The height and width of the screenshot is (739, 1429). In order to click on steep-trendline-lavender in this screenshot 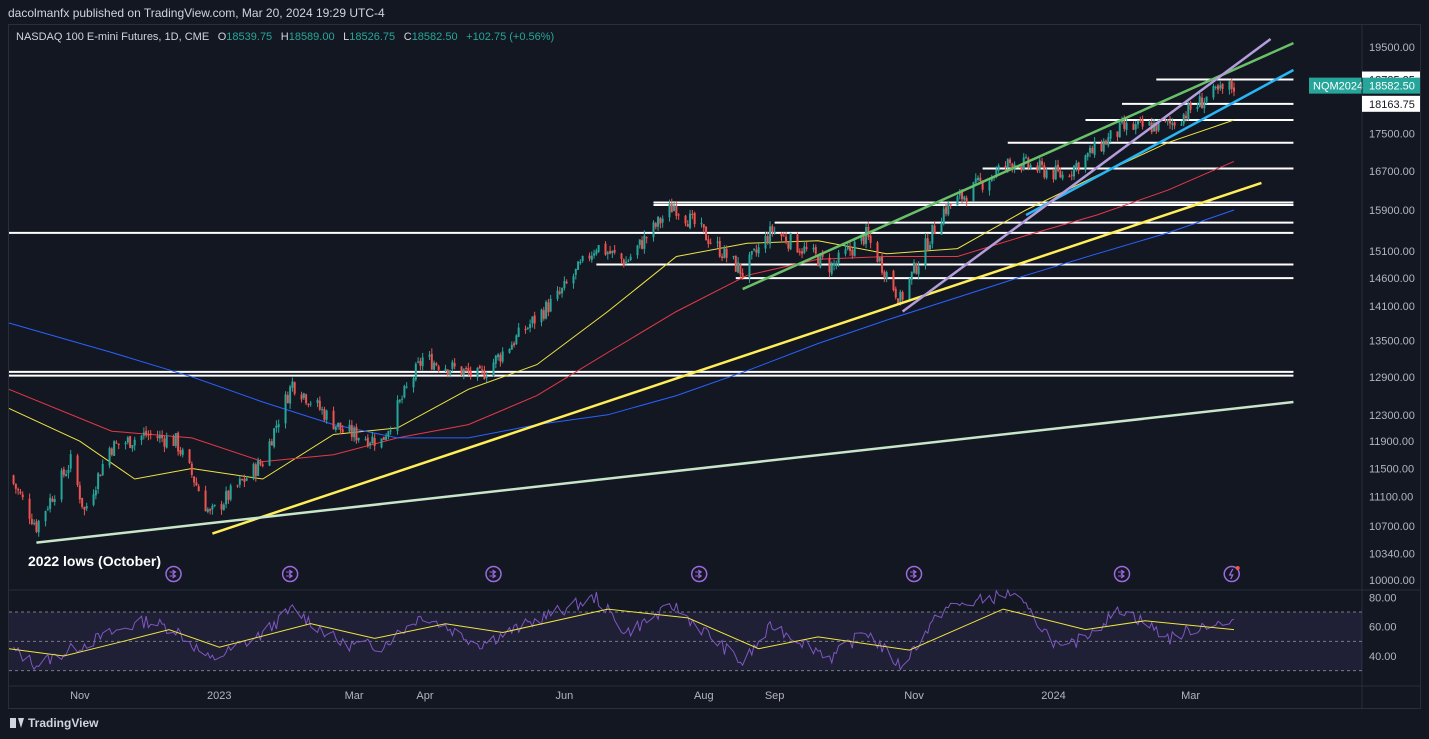, I will do `click(1086, 175)`.